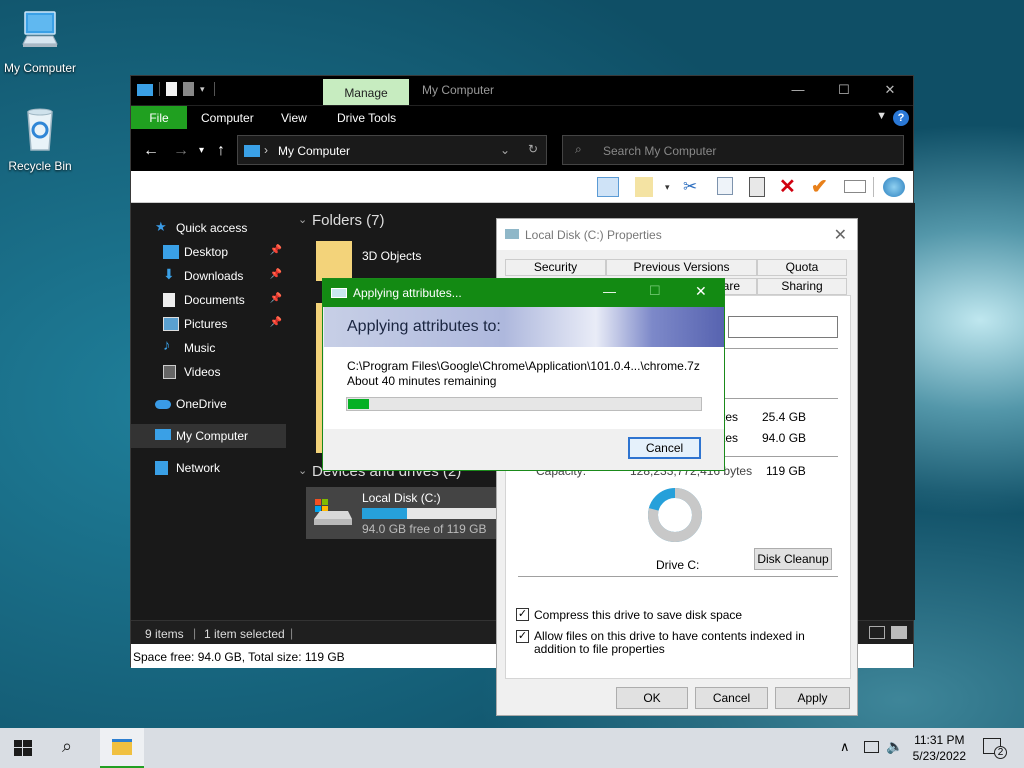 Image resolution: width=1024 pixels, height=768 pixels. What do you see at coordinates (822, 187) in the screenshot?
I see `rename-check-icon: ✔` at bounding box center [822, 187].